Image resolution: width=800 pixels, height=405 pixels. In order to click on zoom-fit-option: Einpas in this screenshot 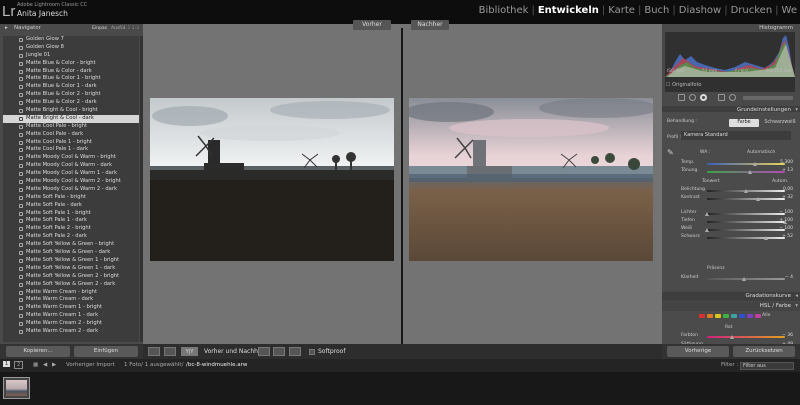, I will do `click(99, 28)`.